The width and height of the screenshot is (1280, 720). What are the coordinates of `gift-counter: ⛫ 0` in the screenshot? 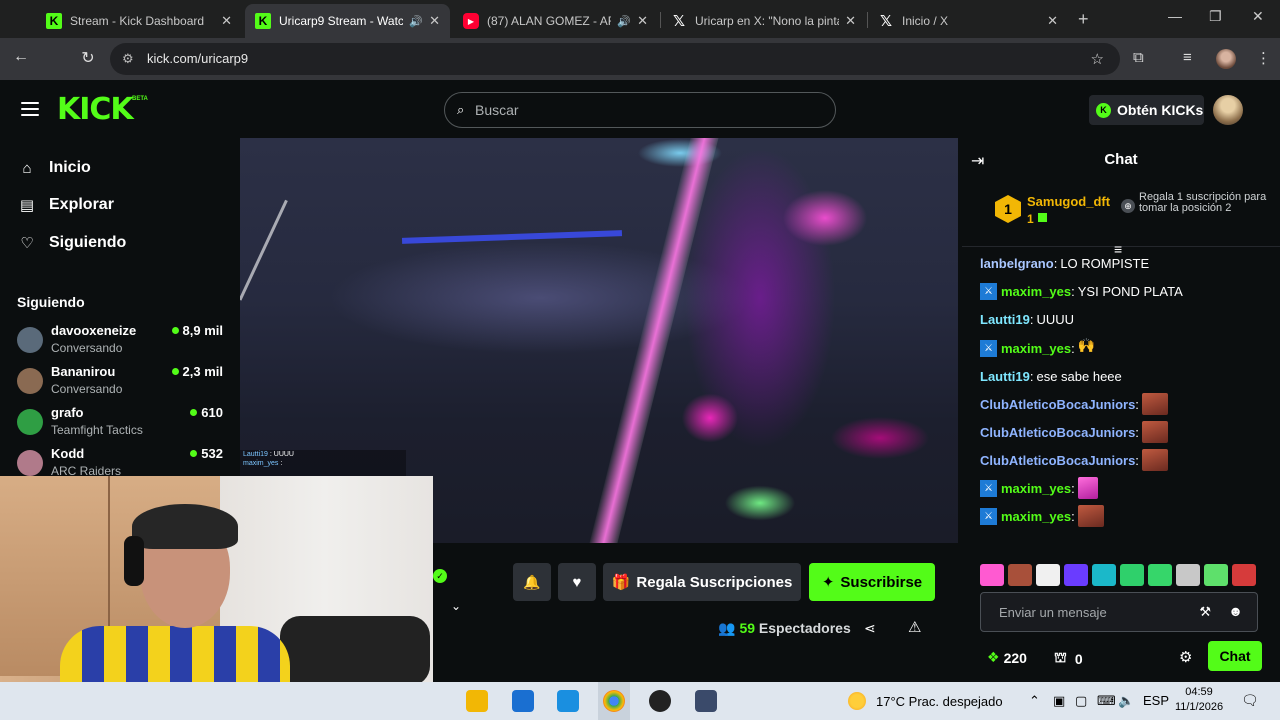 It's located at (1068, 658).